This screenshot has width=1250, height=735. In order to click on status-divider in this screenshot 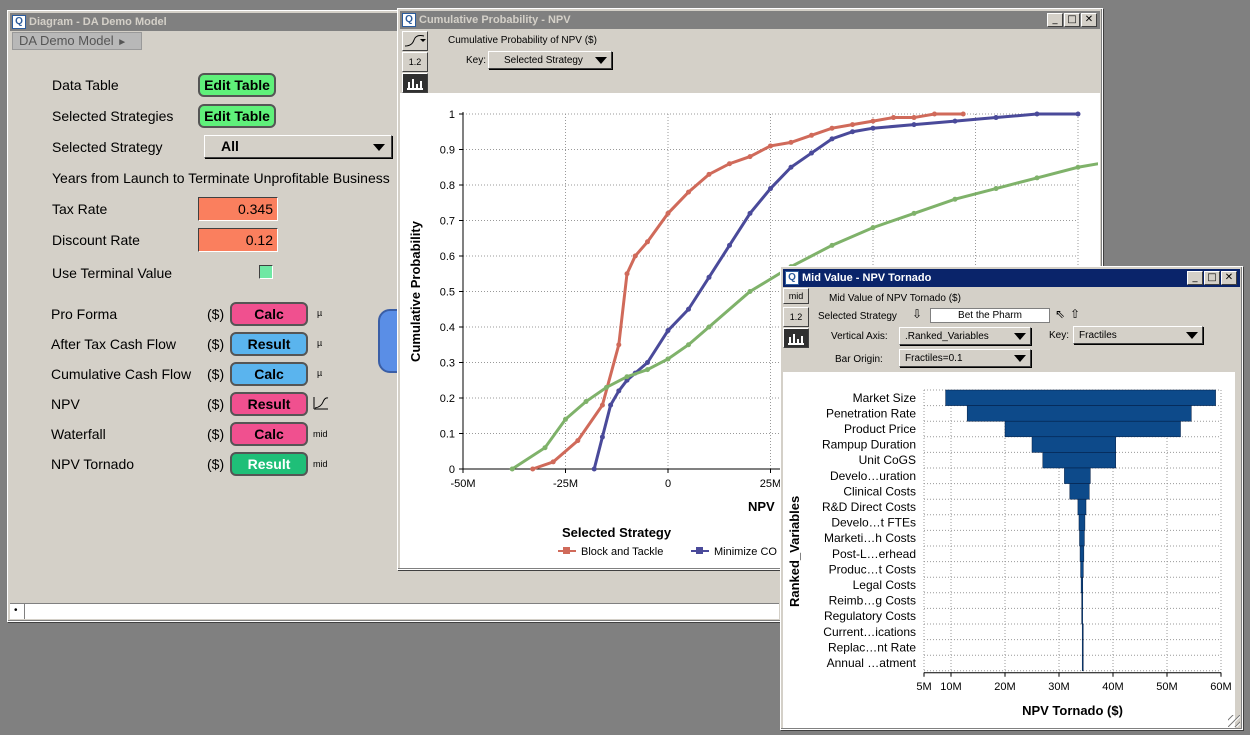, I will do `click(24, 611)`.